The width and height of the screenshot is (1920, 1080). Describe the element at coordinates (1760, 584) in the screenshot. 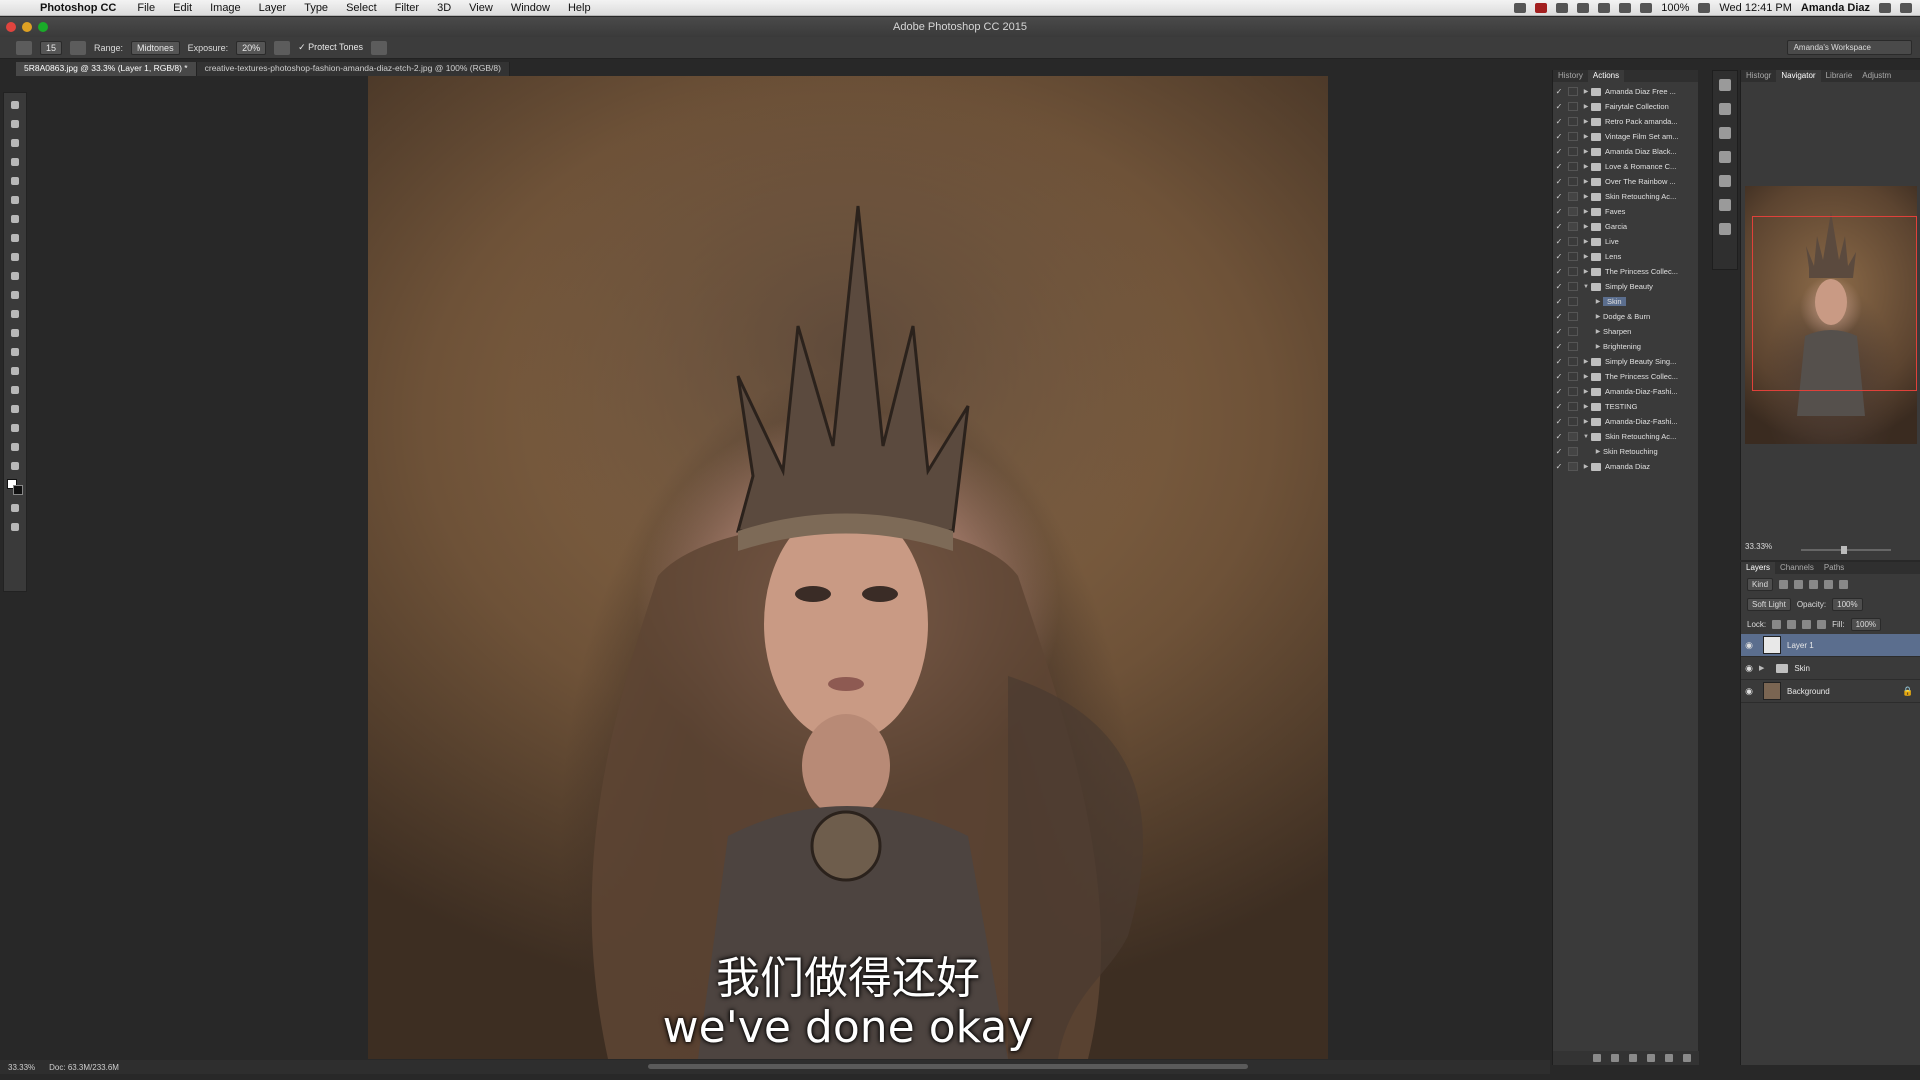

I see `layer-filter-kind: Kind` at that location.